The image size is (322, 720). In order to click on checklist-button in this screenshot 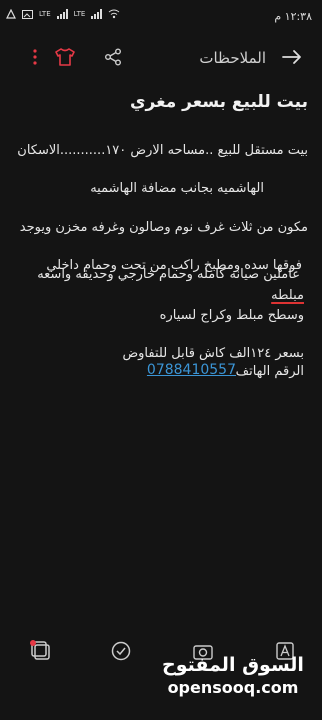, I will do `click(121, 651)`.